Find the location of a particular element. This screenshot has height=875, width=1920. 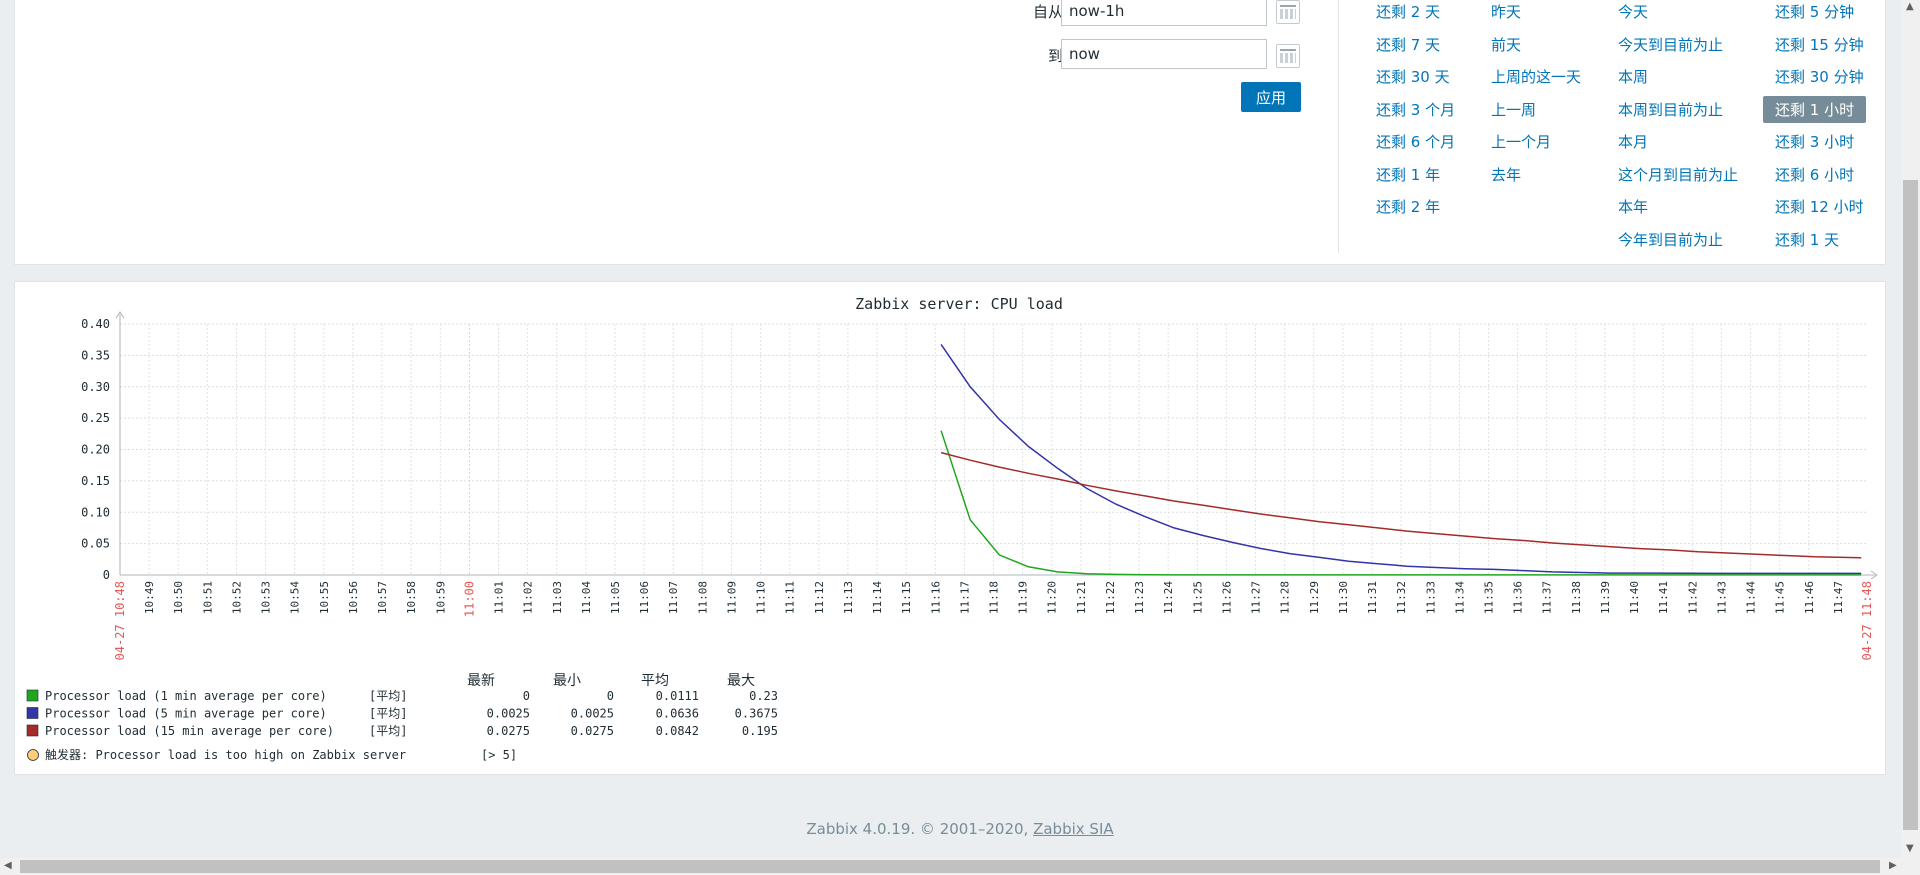

quick-range-3-5: 本月 is located at coordinates (1633, 141).